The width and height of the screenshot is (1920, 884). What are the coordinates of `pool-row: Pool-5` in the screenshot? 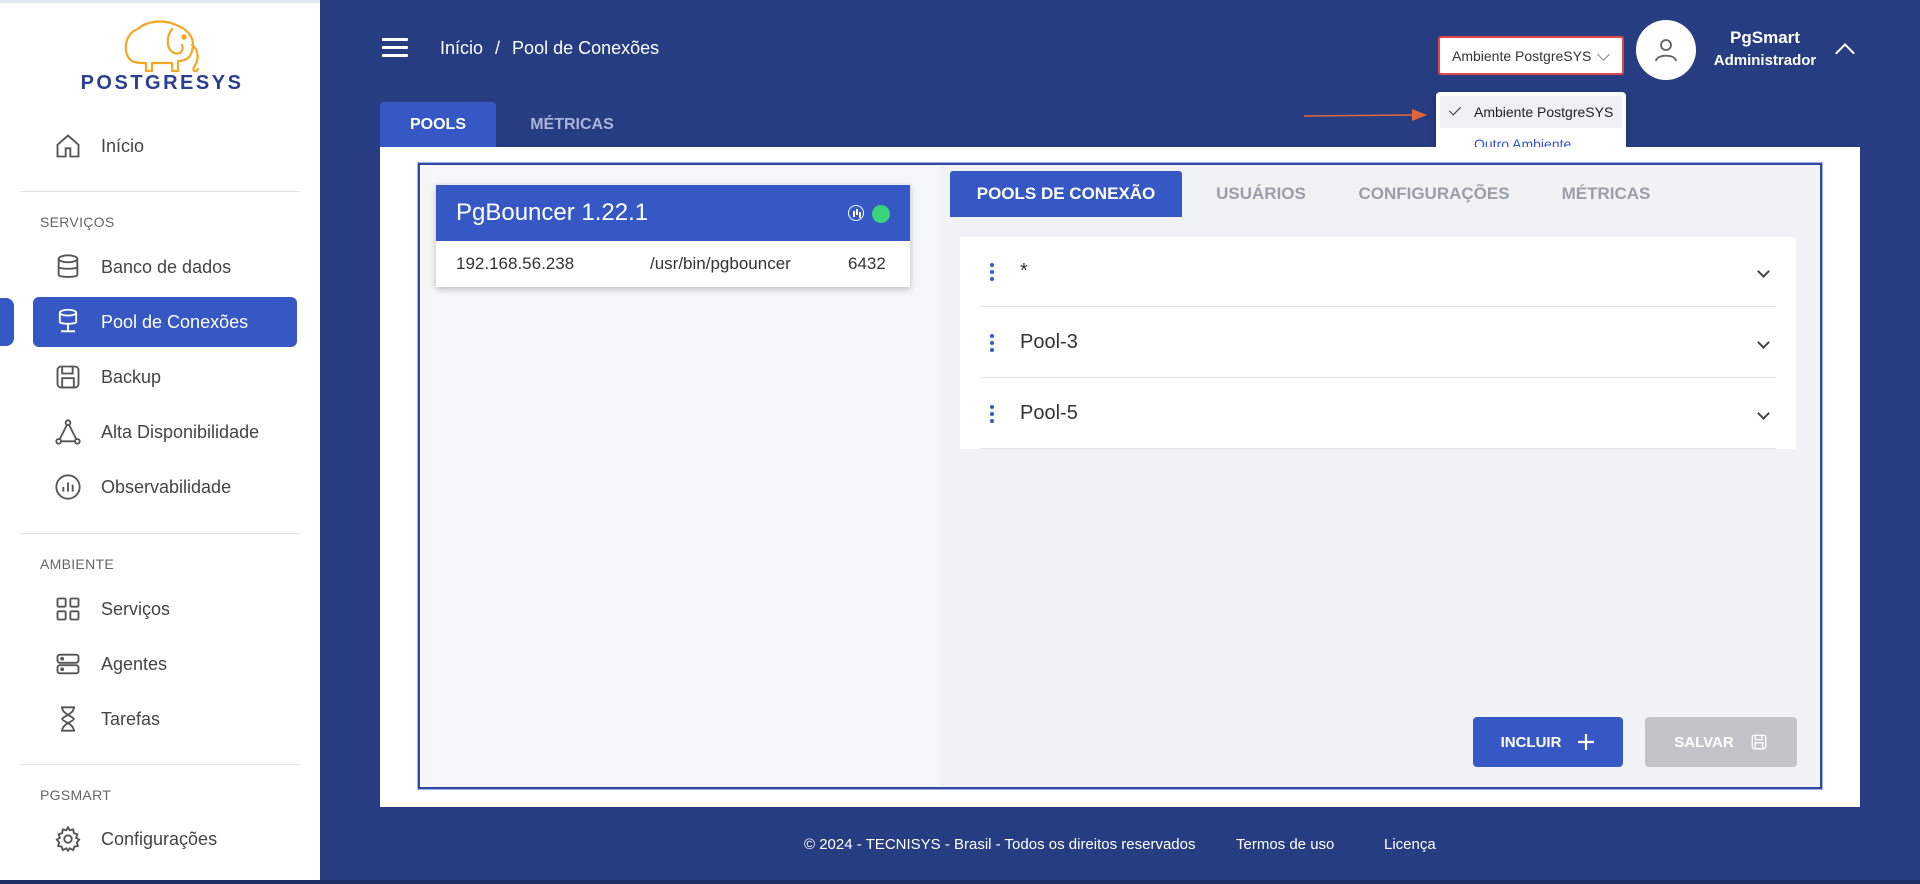 It's located at (1378, 414).